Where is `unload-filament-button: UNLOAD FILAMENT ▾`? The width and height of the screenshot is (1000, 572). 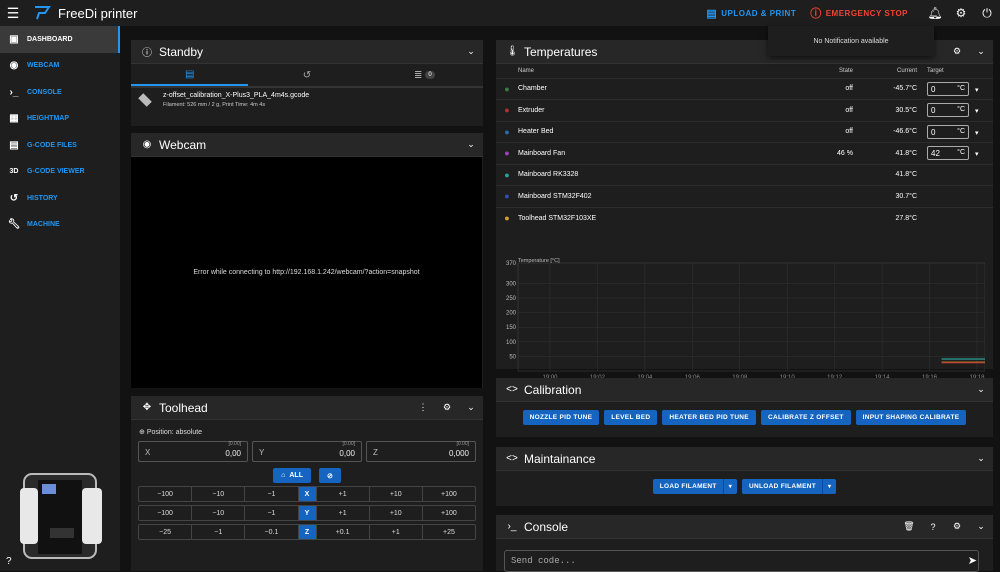
unload-filament-button: UNLOAD FILAMENT ▾ is located at coordinates (789, 486).